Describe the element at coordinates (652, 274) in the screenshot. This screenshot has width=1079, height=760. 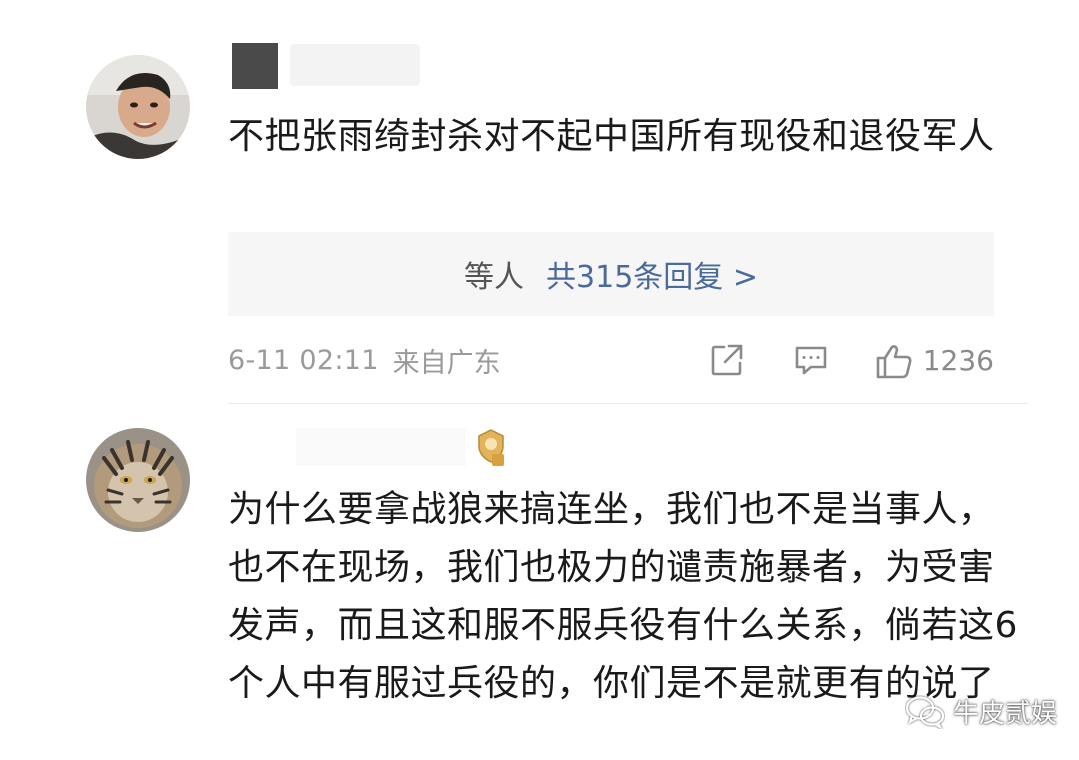
I see `reply-count-link: 共315条回复 >` at that location.